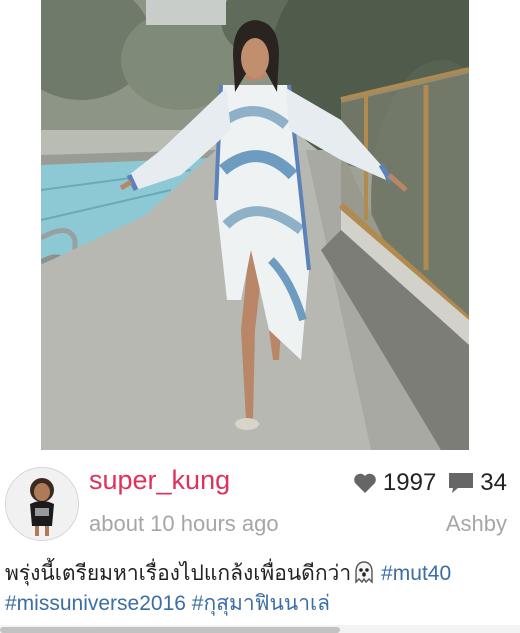 The width and height of the screenshot is (520, 633). What do you see at coordinates (159, 480) in the screenshot?
I see `username: super_kung` at bounding box center [159, 480].